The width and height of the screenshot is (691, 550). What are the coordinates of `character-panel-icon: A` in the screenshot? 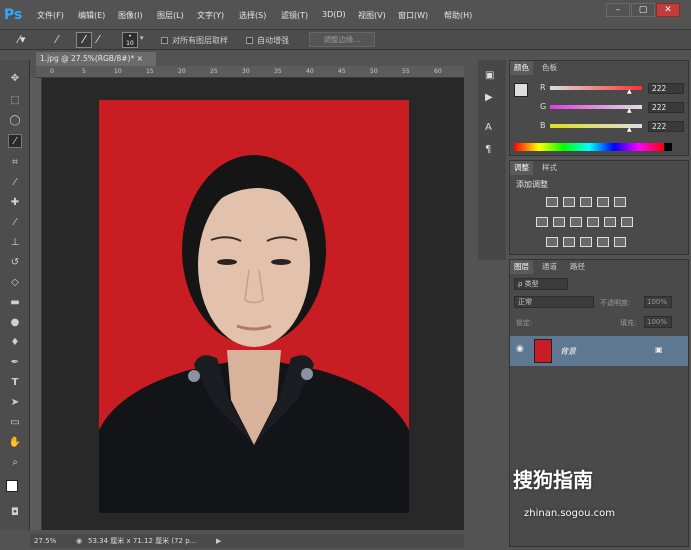 It's located at (492, 129).